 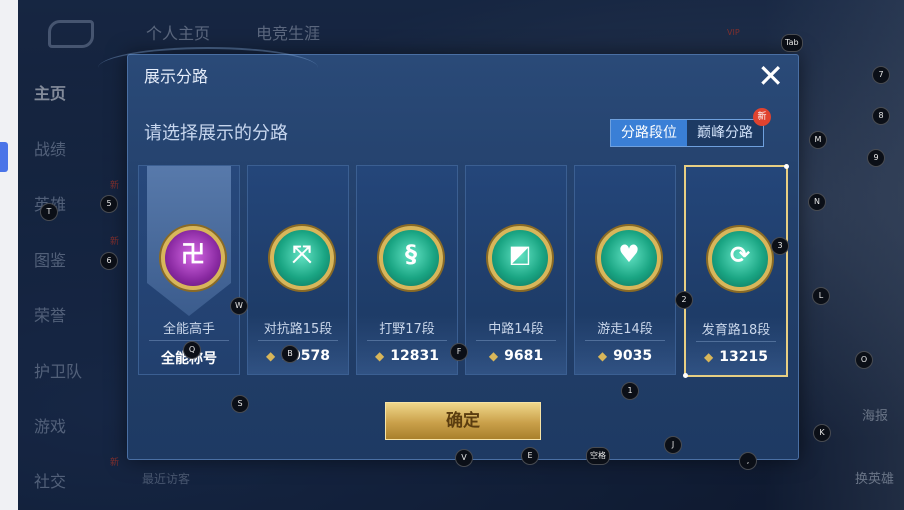 I want to click on toggle-peak-lane-label: 巅峰分路, so click(x=725, y=133).